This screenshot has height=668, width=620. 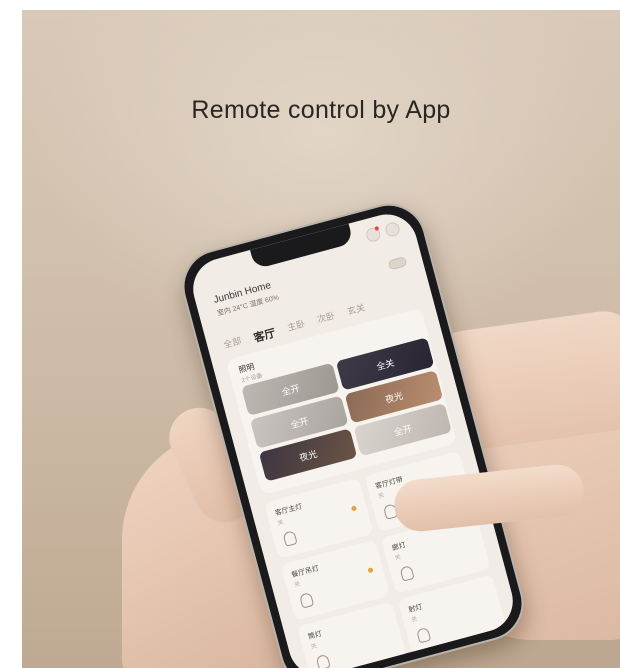 What do you see at coordinates (264, 335) in the screenshot?
I see `tab-living-room: 客厅` at bounding box center [264, 335].